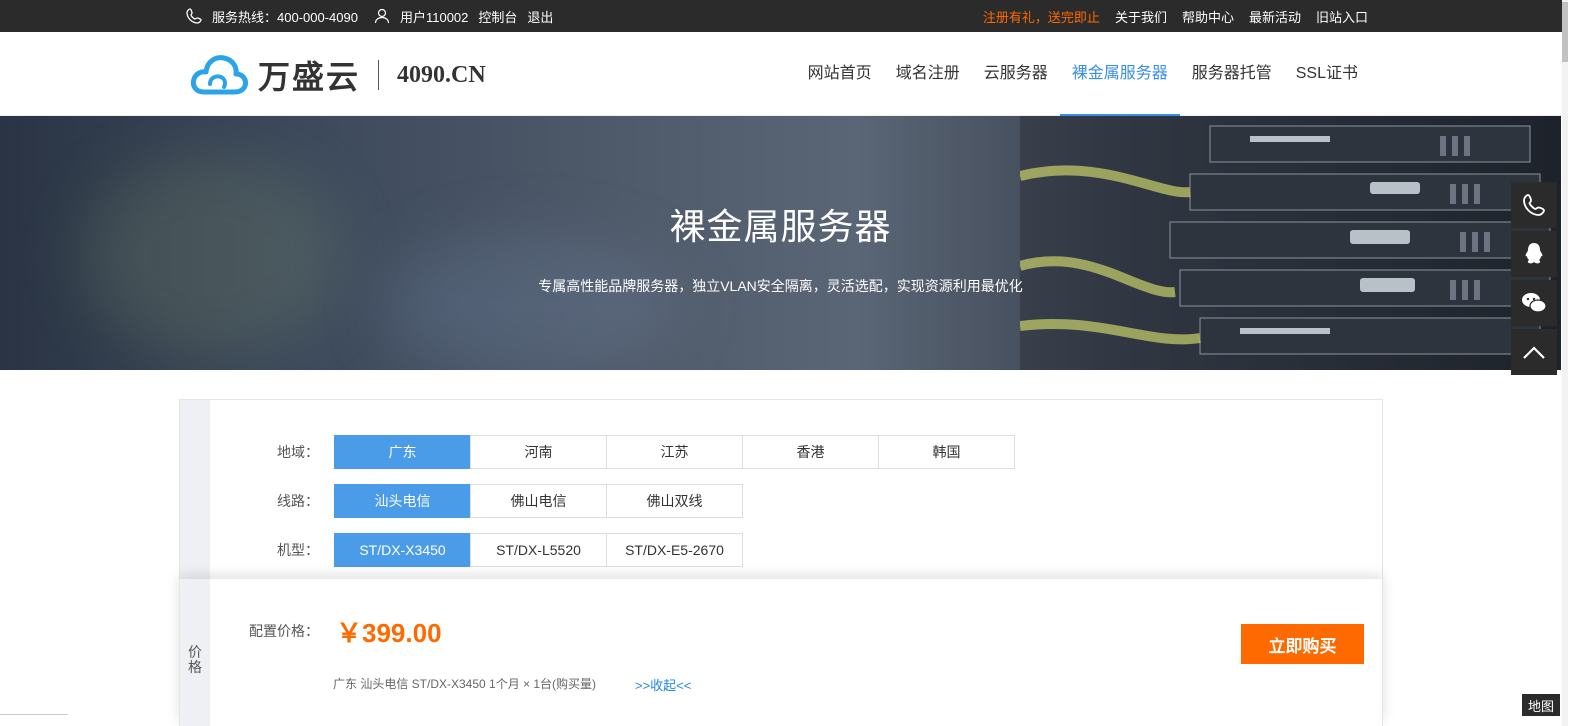 This screenshot has height=726, width=1589. What do you see at coordinates (389, 633) in the screenshot?
I see `price-amount: ￥399.00` at bounding box center [389, 633].